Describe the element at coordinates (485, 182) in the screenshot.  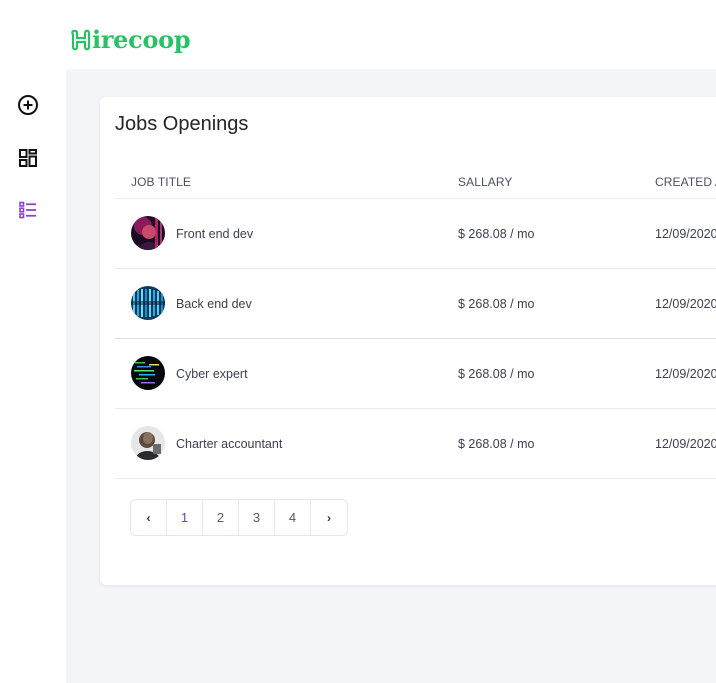
I see `column-header-salary: SALLARY` at that location.